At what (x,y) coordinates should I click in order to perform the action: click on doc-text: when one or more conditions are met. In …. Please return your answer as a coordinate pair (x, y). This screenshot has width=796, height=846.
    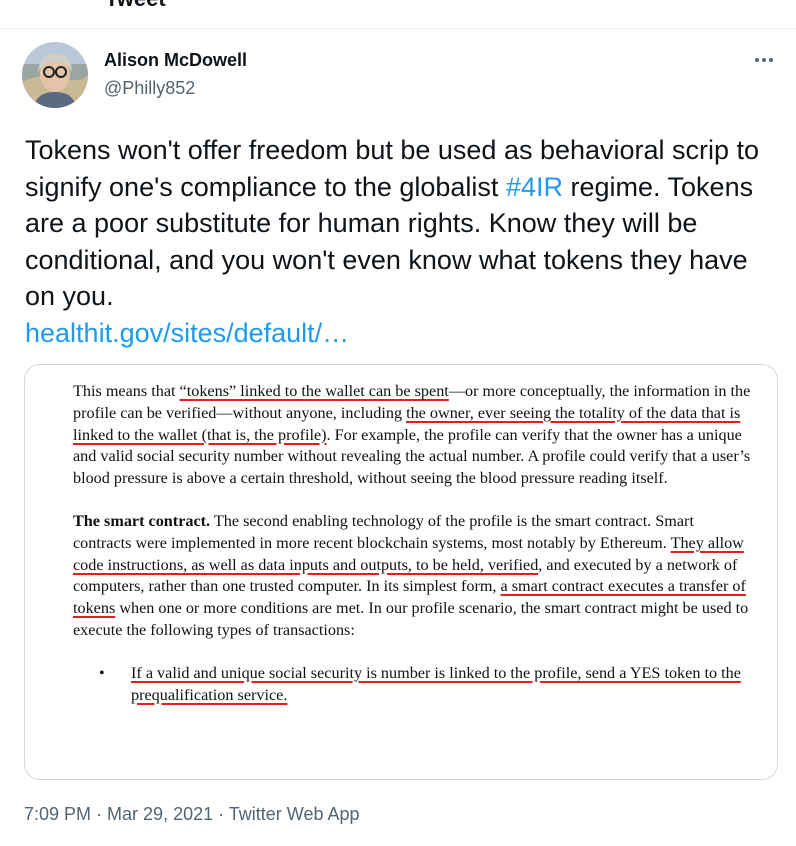
    Looking at the image, I should click on (411, 619).